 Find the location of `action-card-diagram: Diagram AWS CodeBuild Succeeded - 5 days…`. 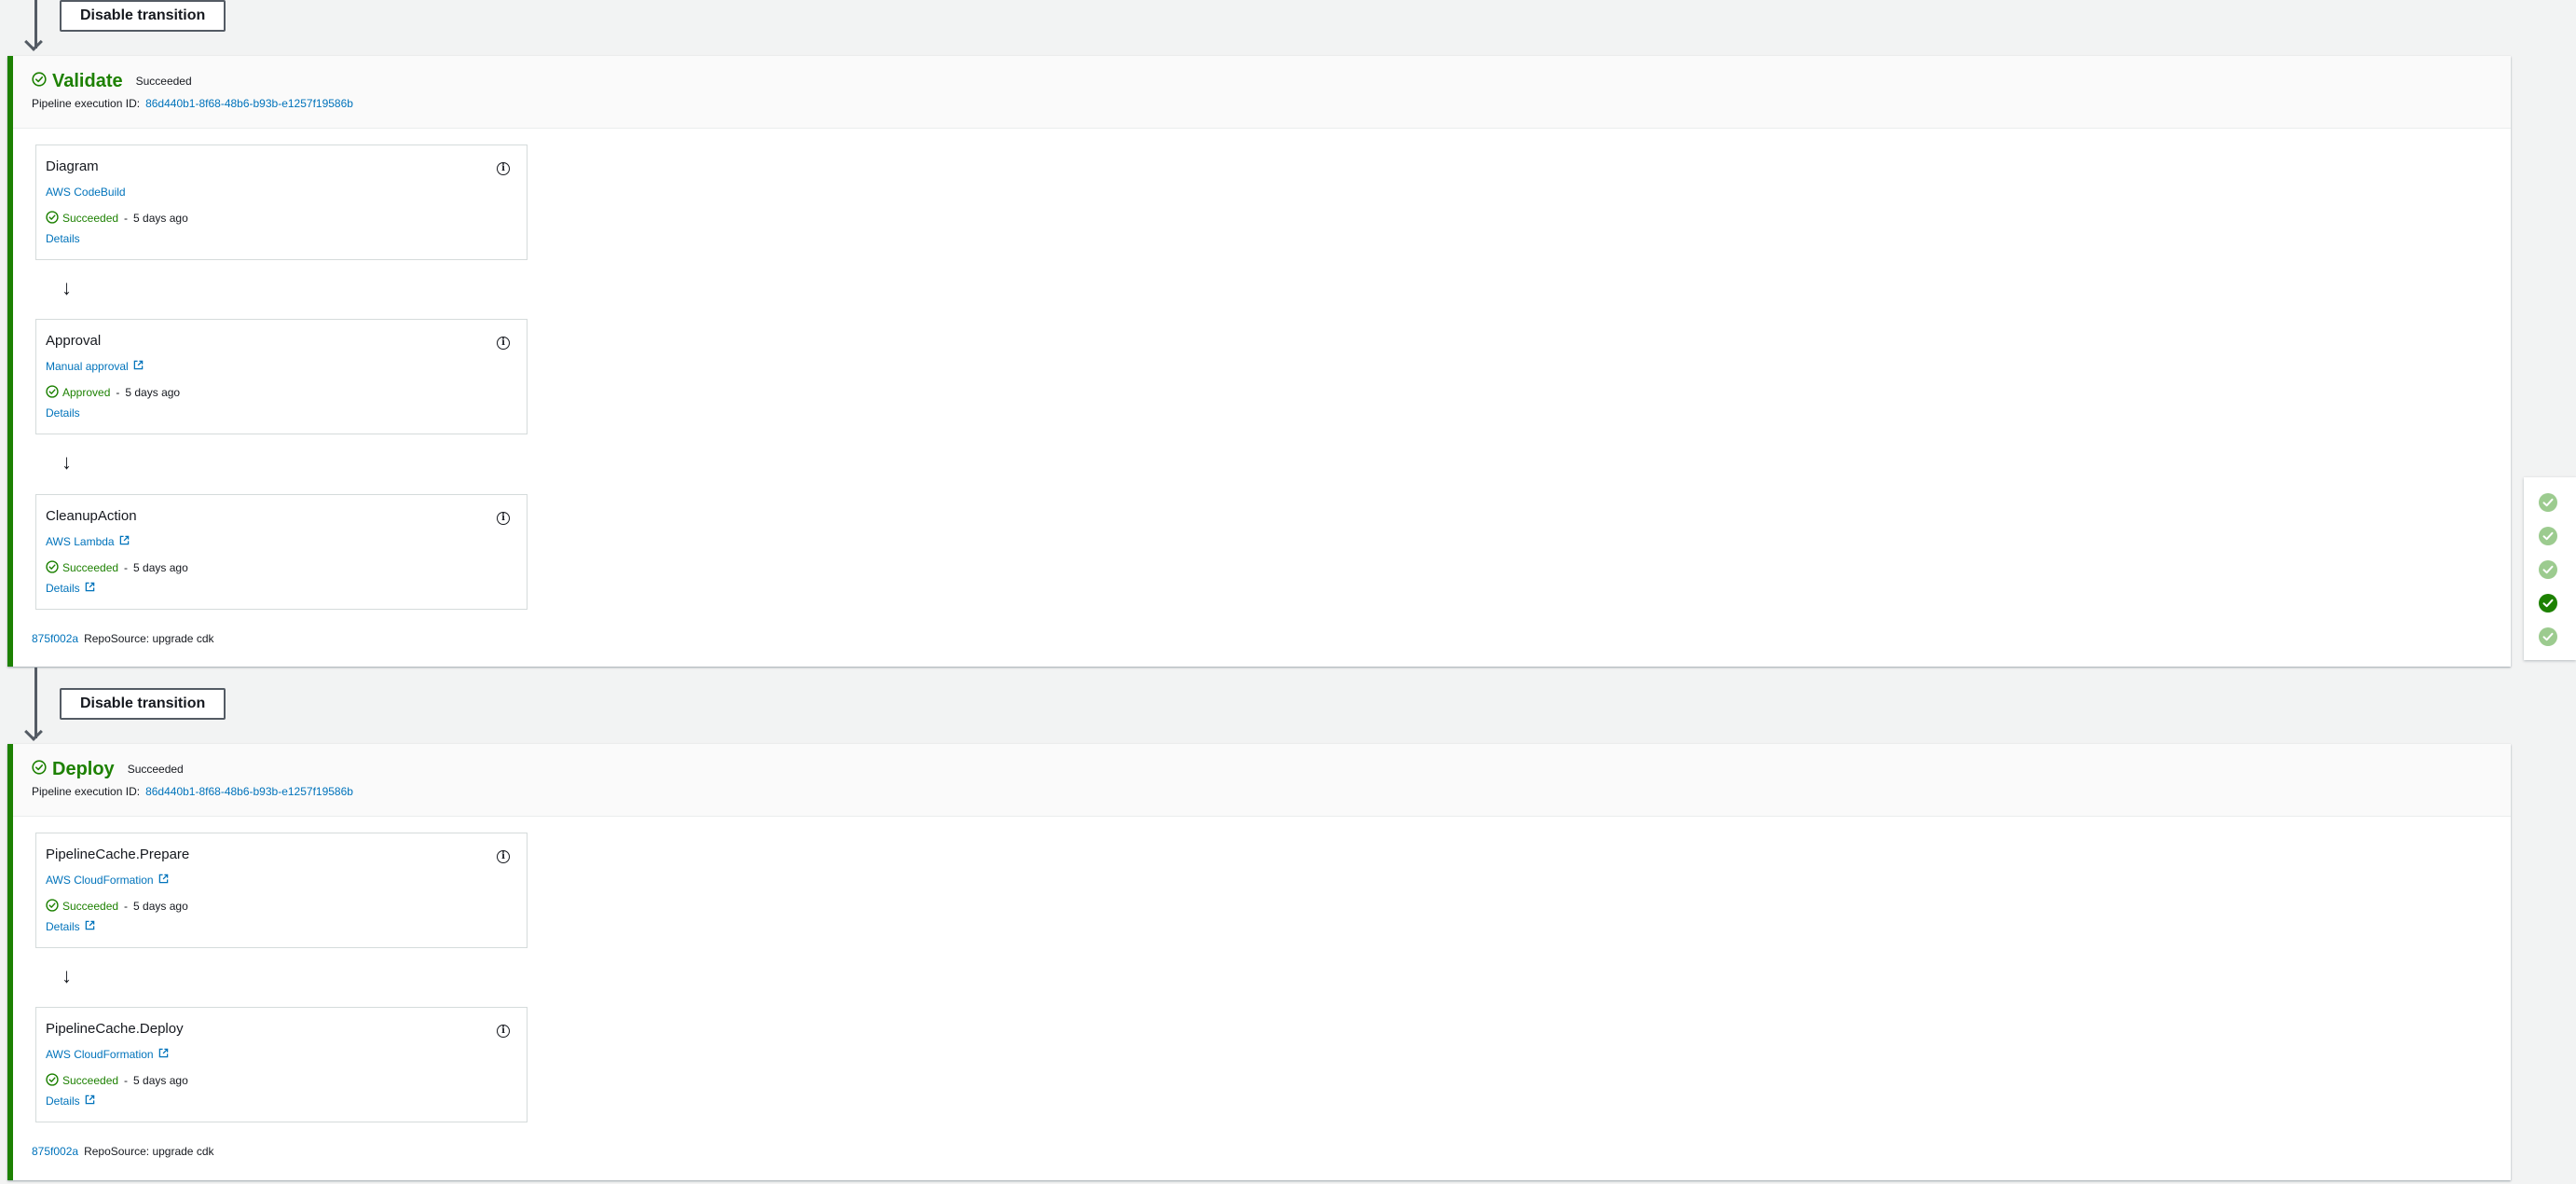

action-card-diagram: Diagram AWS CodeBuild Succeeded - 5 days… is located at coordinates (281, 202).